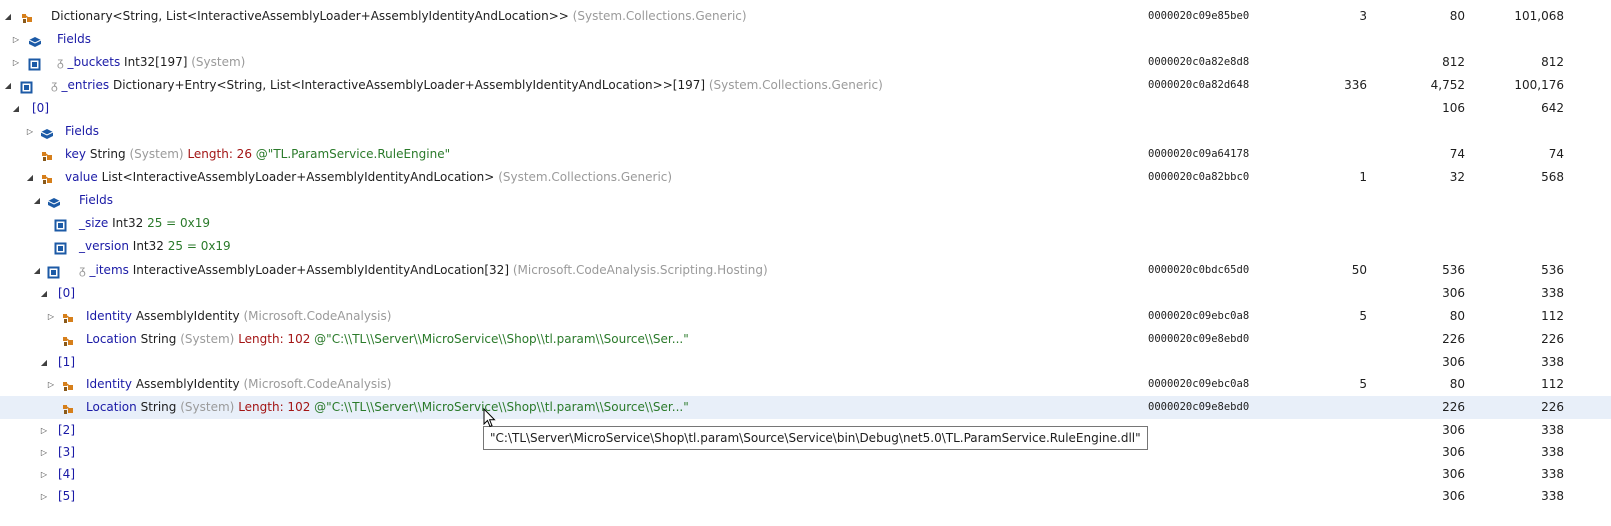 This screenshot has width=1611, height=526. What do you see at coordinates (1199, 62) in the screenshot?
I see `address-cell: 0000020c0a82e8d8` at bounding box center [1199, 62].